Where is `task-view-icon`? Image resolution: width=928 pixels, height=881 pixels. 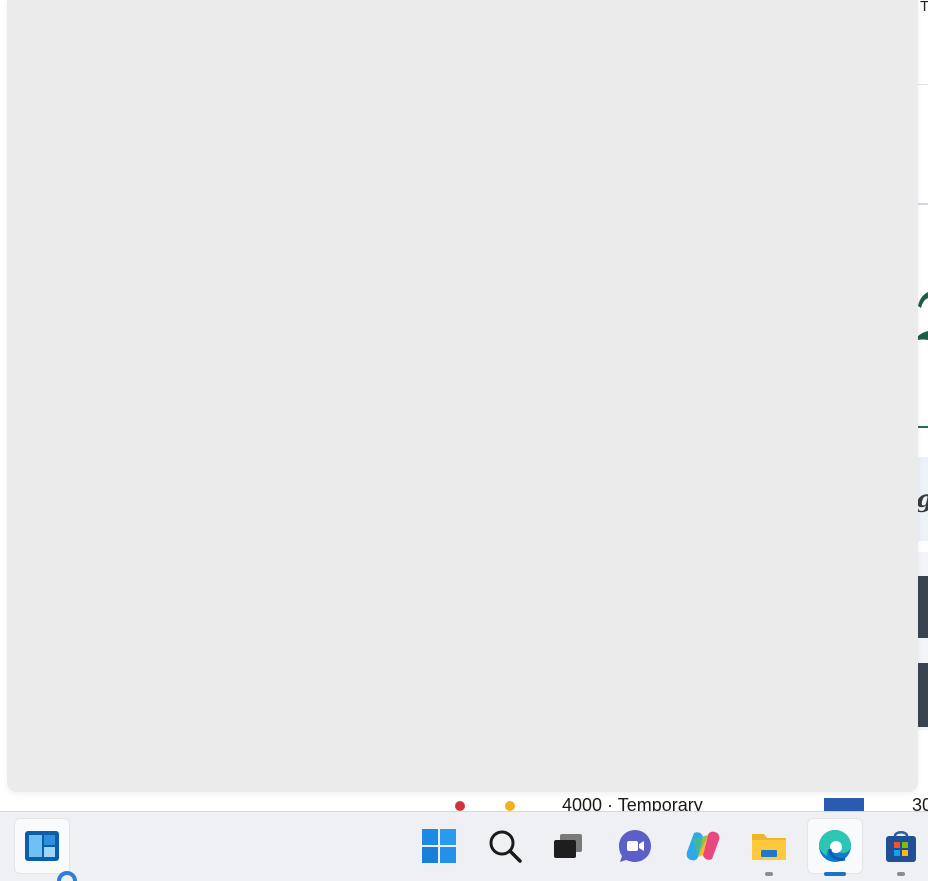
task-view-icon is located at coordinates (568, 846).